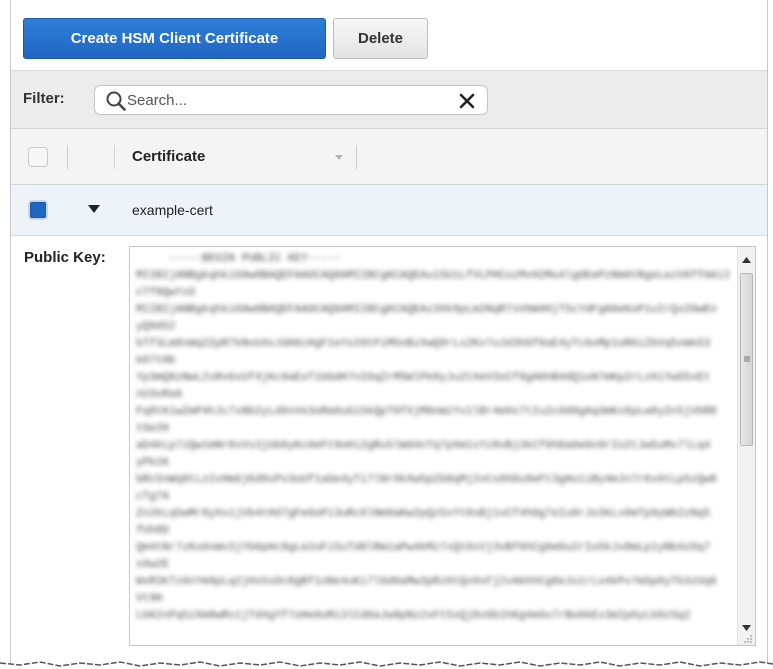 The height and width of the screenshot is (669, 773). What do you see at coordinates (339, 157) in the screenshot?
I see `sort-caret-icon` at bounding box center [339, 157].